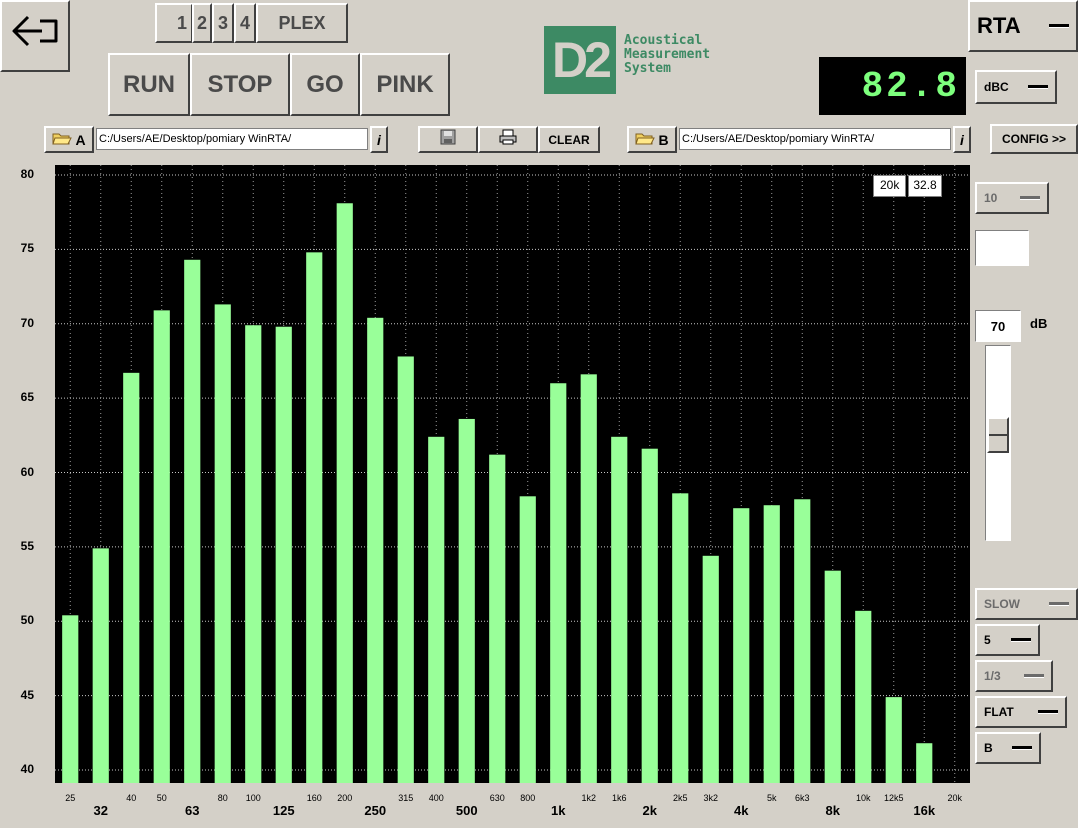  What do you see at coordinates (1016, 87) in the screenshot?
I see `weighting-dropdown: dBC` at bounding box center [1016, 87].